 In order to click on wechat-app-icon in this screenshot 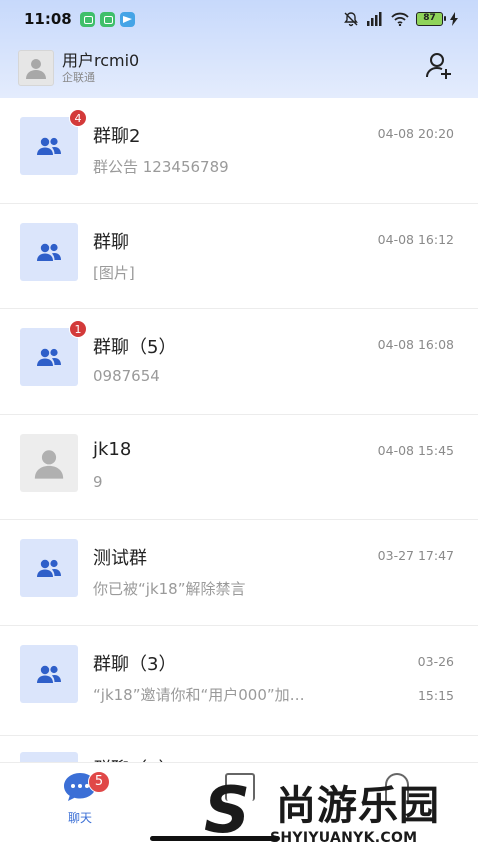, I will do `click(107, 19)`.